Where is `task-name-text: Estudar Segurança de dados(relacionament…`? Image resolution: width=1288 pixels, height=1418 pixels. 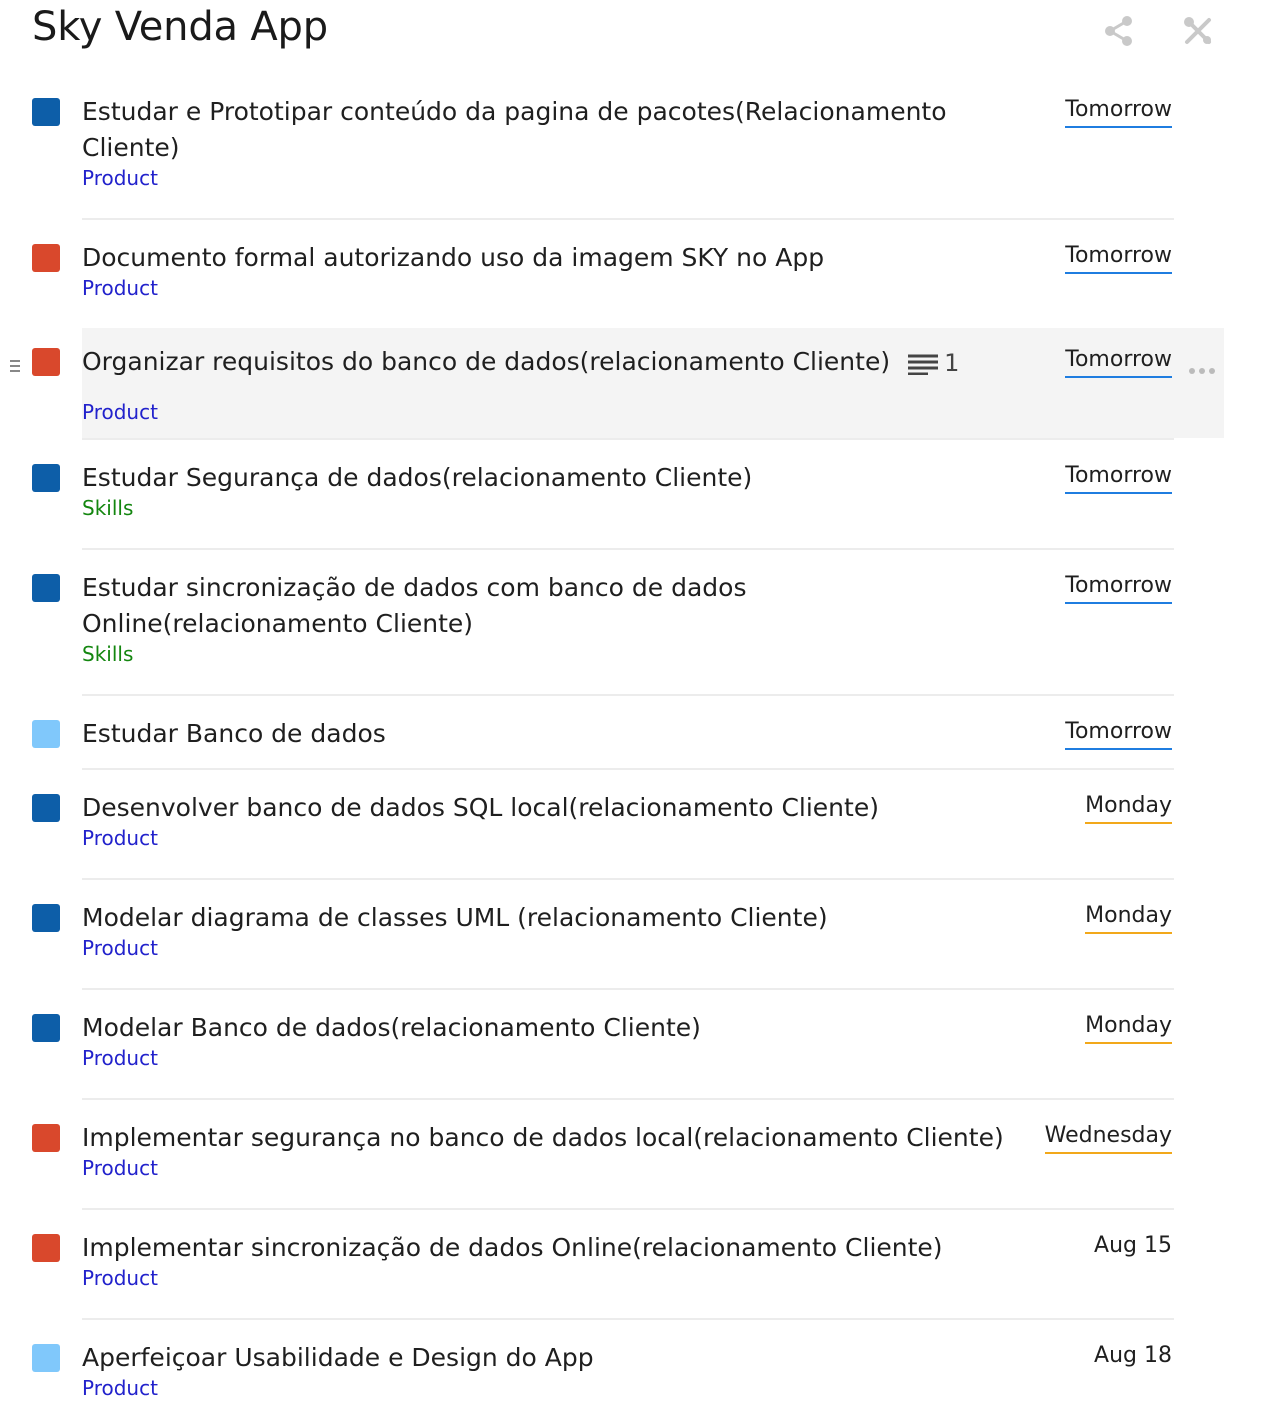
task-name-text: Estudar Segurança de dados(relacionament… is located at coordinates (417, 477).